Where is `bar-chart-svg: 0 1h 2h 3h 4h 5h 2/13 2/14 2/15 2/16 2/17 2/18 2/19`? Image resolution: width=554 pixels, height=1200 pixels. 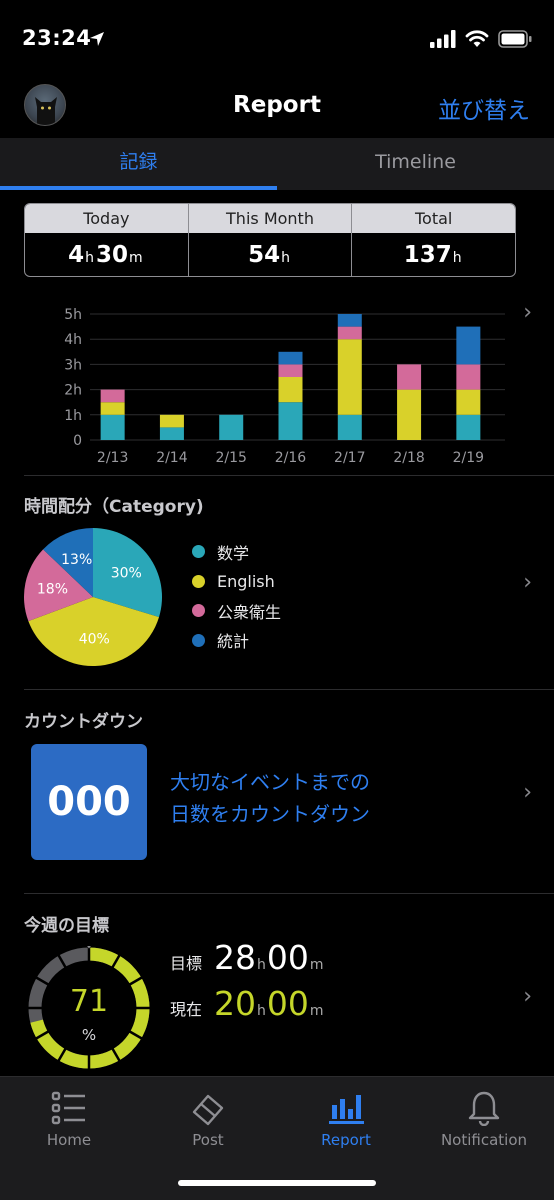
bar-chart-svg: 0 1h 2h 3h 4h 5h 2/13 2/14 2/15 2/16 2/17 2/18 2/19 is located at coordinates (284, 386).